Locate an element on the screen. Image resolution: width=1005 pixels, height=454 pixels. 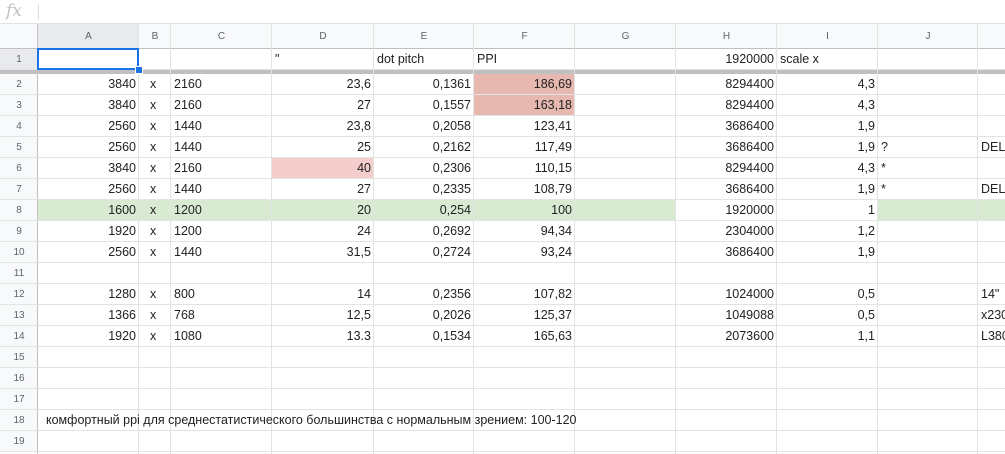
row-header: 17 is located at coordinates (19, 399).